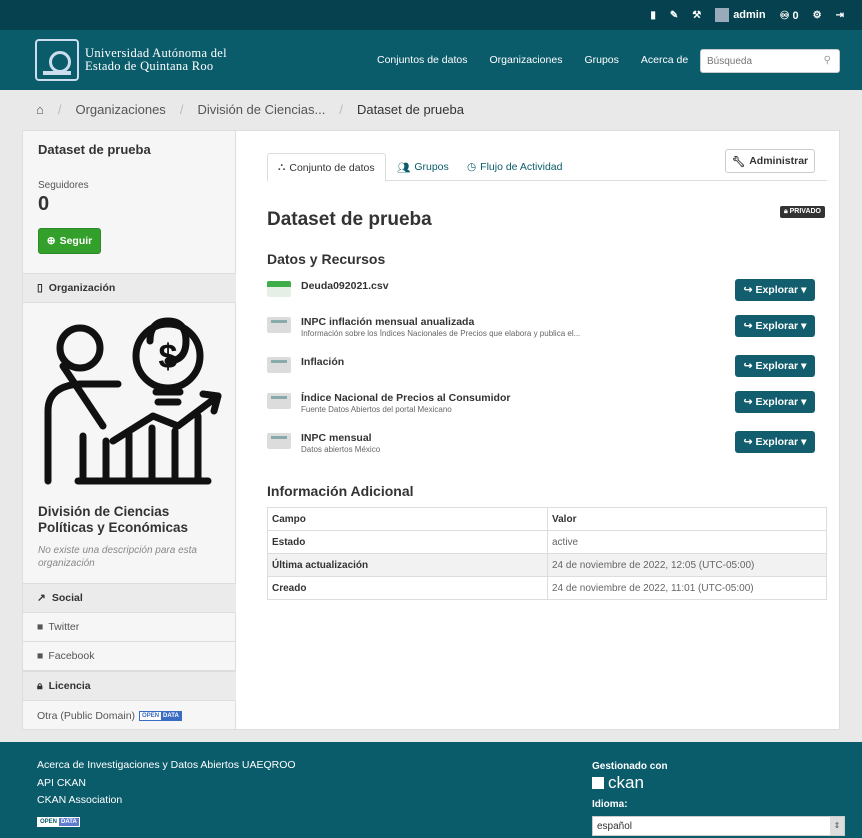 Image resolution: width=862 pixels, height=838 pixels. Describe the element at coordinates (282, 167) in the screenshot. I see `sitemap-icon: ⛬` at that location.